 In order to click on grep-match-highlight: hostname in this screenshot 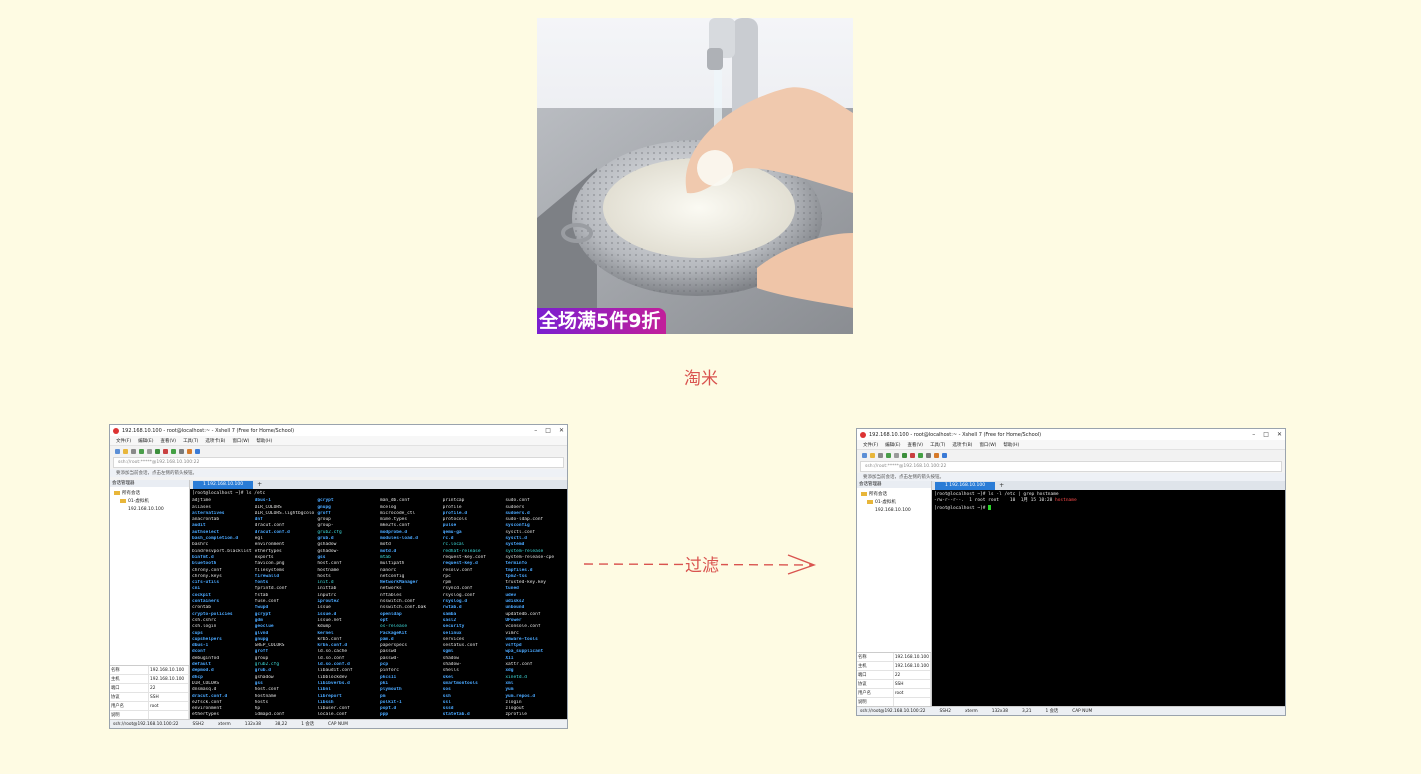, I will do `click(1066, 501)`.